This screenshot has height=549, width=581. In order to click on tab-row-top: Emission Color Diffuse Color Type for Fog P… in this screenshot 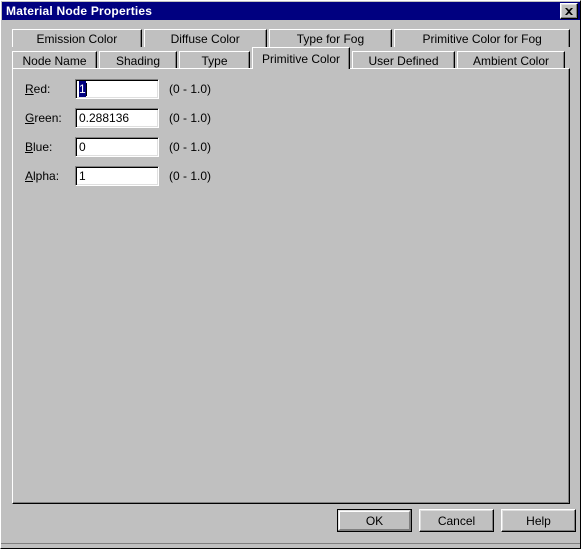, I will do `click(292, 38)`.